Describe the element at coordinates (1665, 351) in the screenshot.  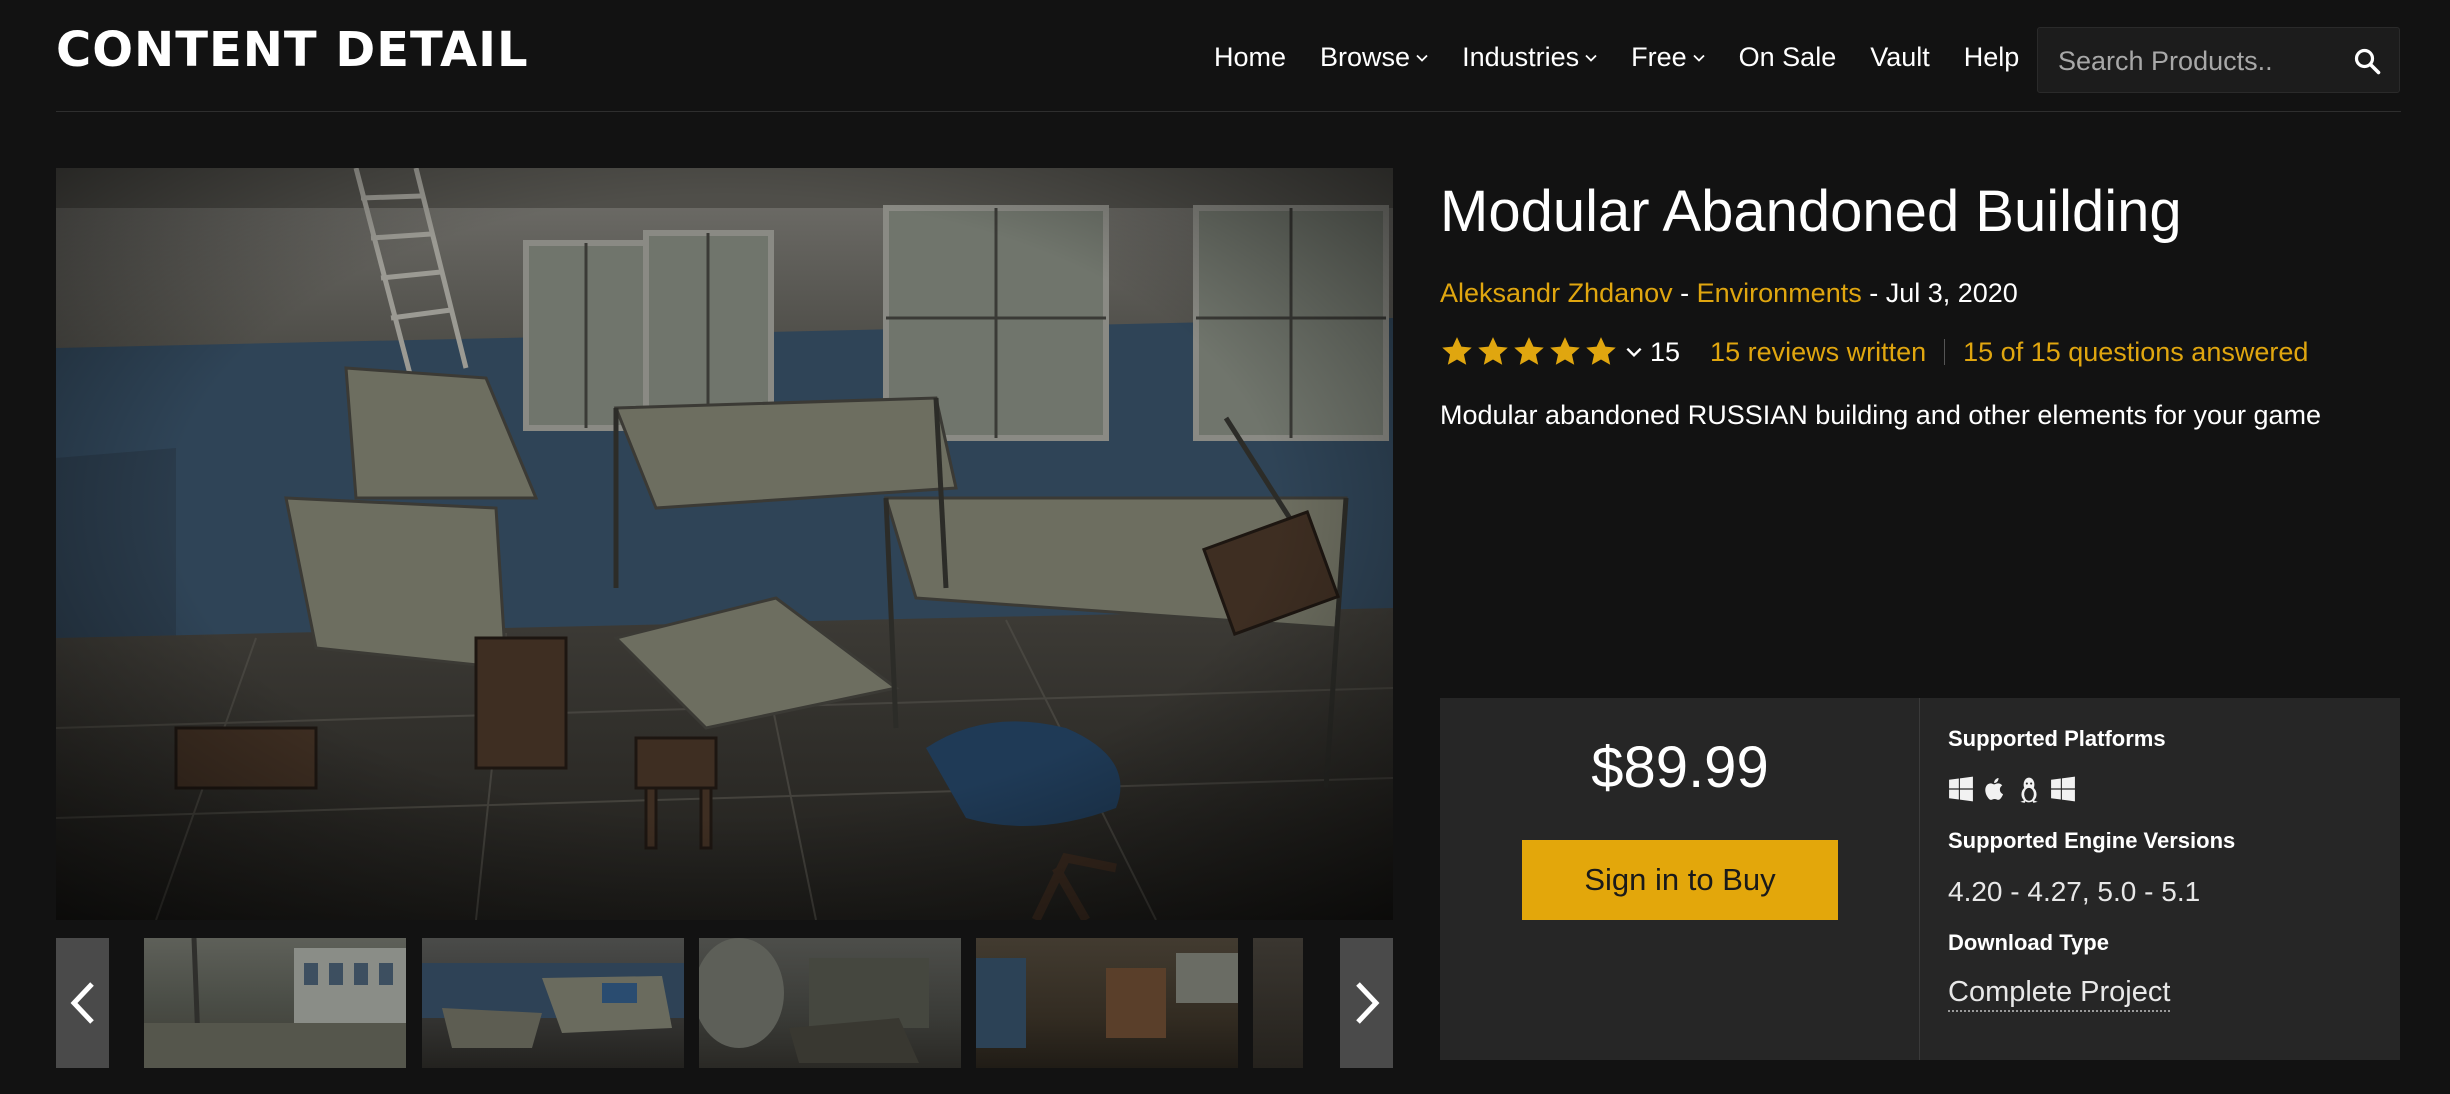
I see `rating-count: 15` at that location.